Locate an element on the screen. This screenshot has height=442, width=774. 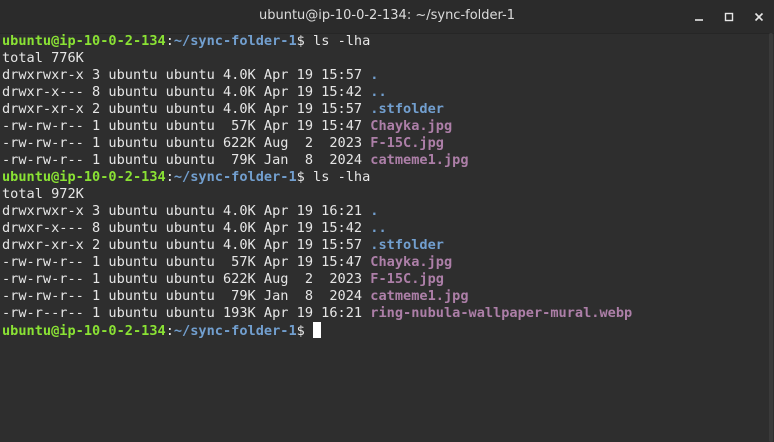
title-bar: ubuntu@ip-10-0-2-134: ~/sync-folder-1 is located at coordinates (387, 17).